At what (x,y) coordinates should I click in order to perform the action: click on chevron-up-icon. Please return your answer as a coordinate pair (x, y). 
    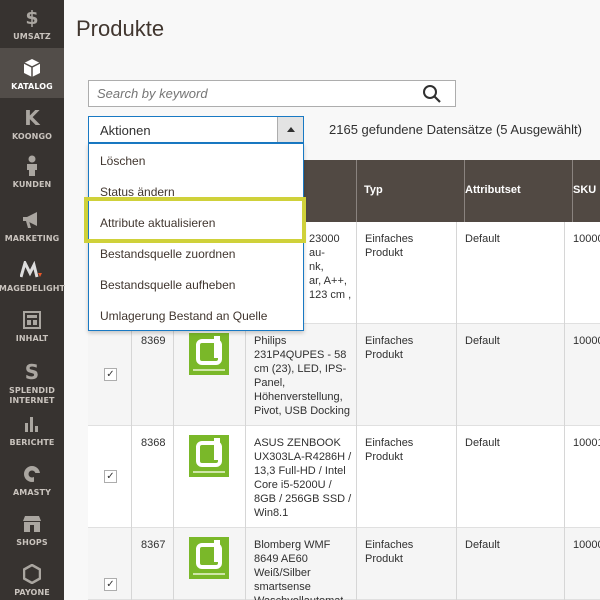
    Looking at the image, I should click on (290, 129).